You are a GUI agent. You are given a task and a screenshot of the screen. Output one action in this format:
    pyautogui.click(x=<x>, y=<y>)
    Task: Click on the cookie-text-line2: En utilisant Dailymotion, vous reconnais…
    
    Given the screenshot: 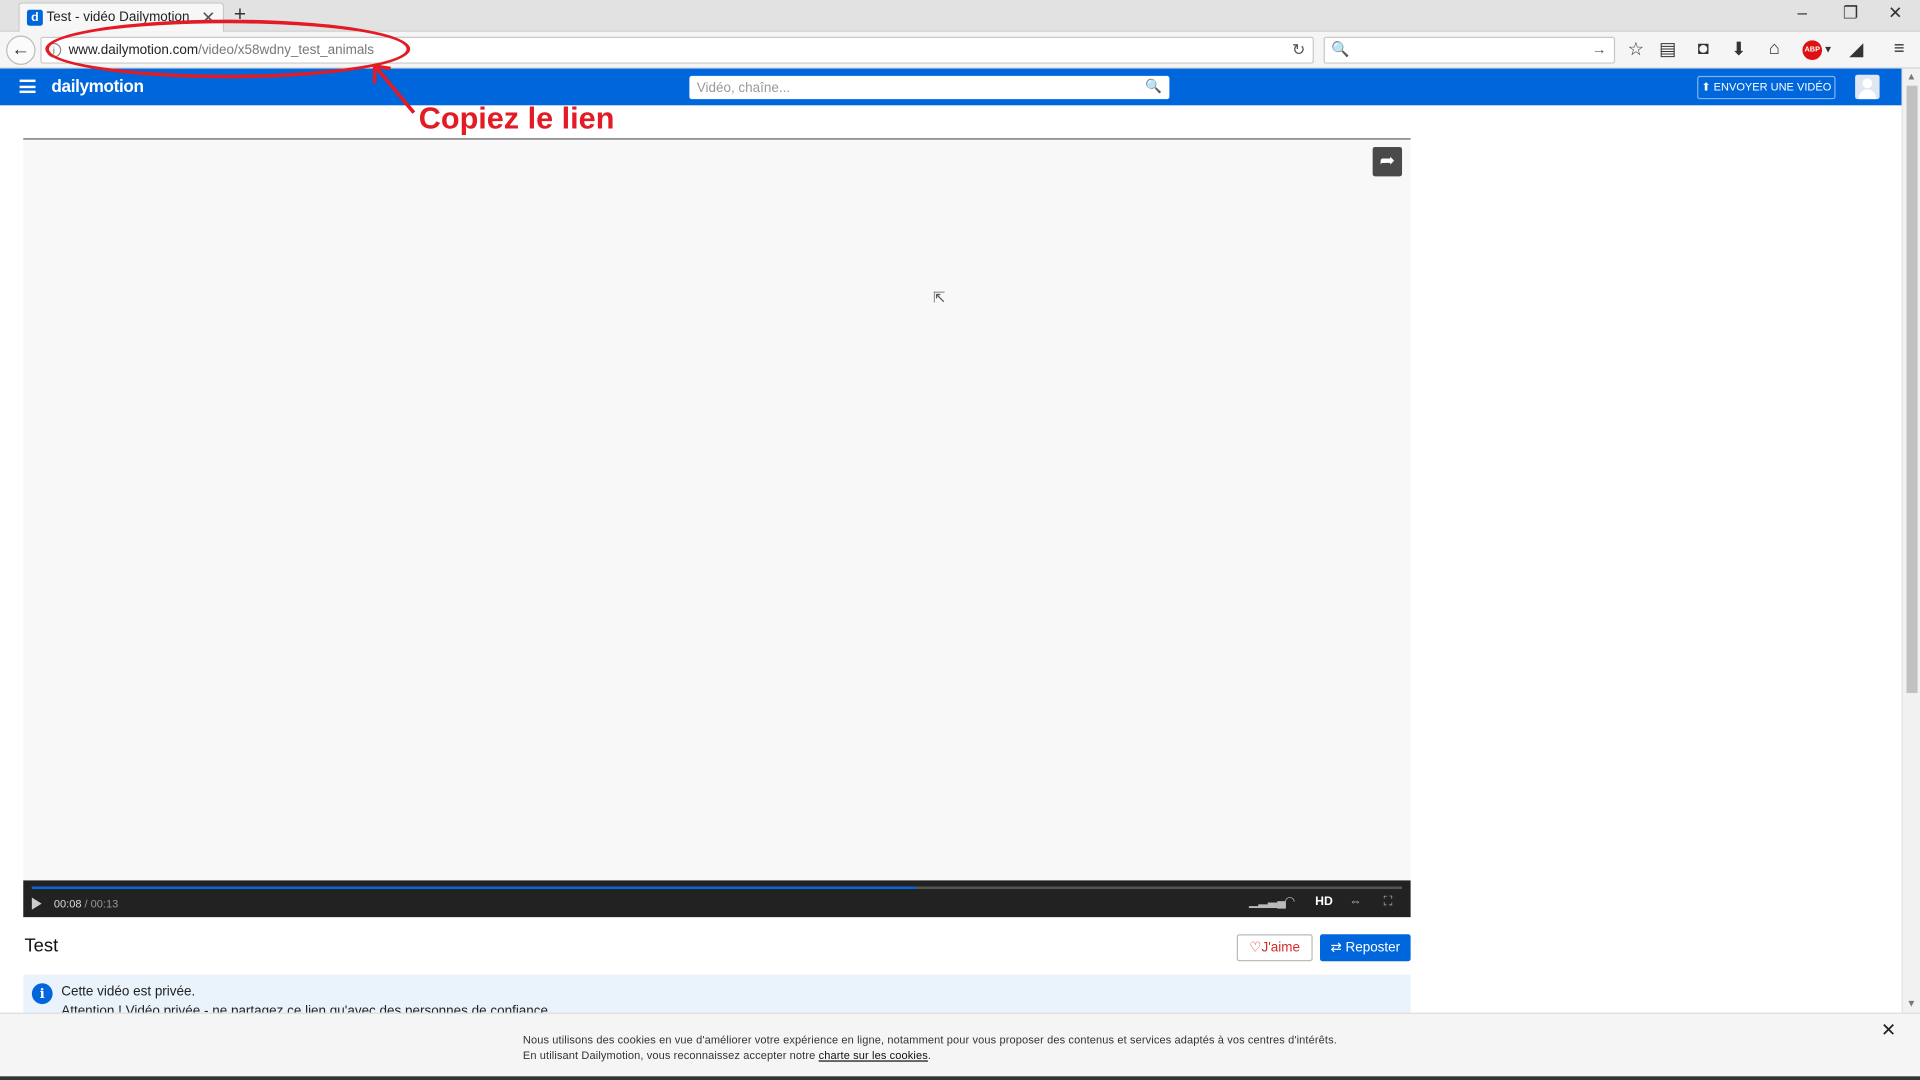 What is the action you would take?
    pyautogui.click(x=727, y=1055)
    